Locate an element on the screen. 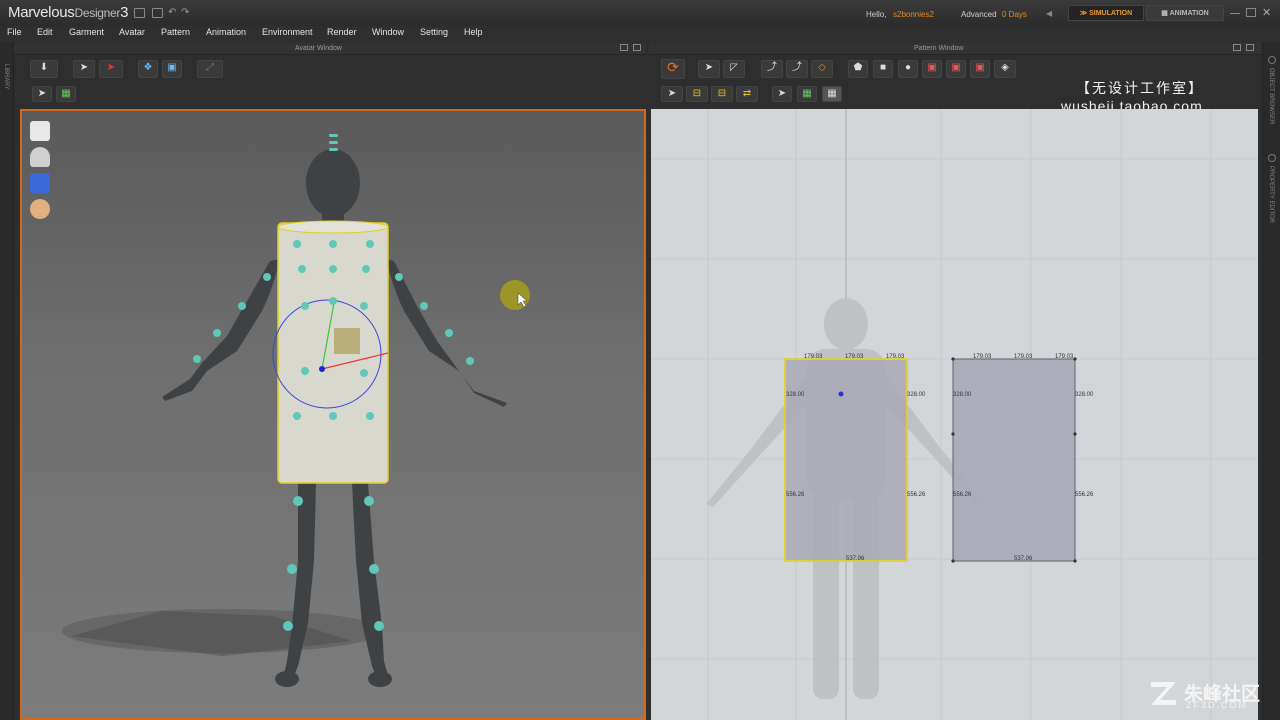 The width and height of the screenshot is (1280, 720). redo-icon: ↷ is located at coordinates (185, 12).